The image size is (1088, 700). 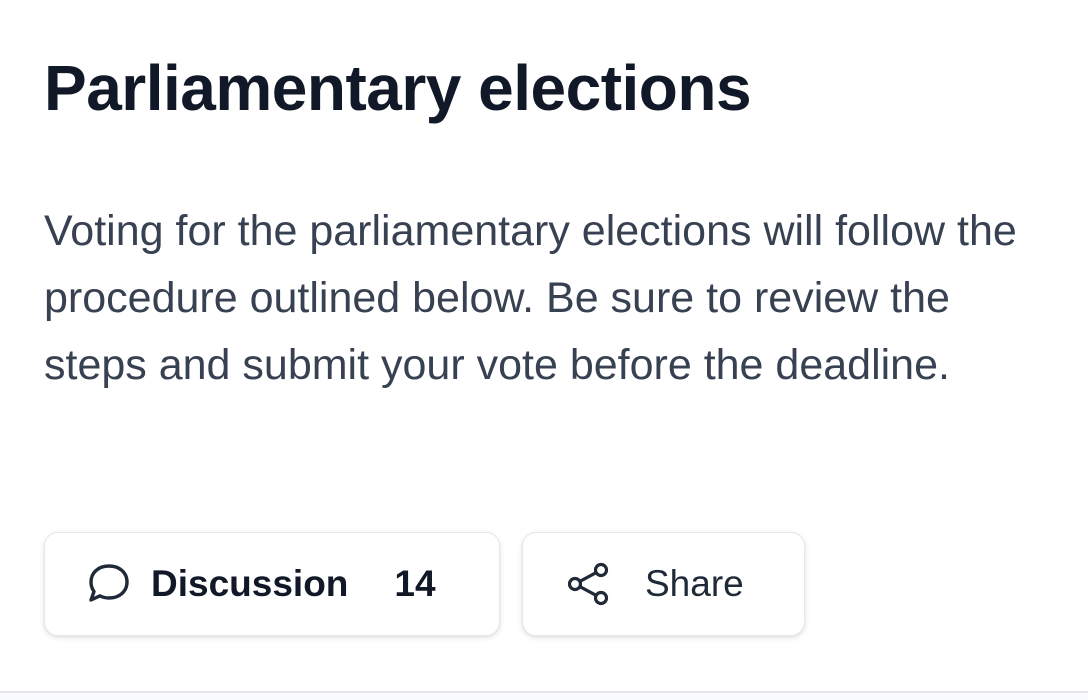 I want to click on discussion-label: Discussion, so click(x=250, y=583).